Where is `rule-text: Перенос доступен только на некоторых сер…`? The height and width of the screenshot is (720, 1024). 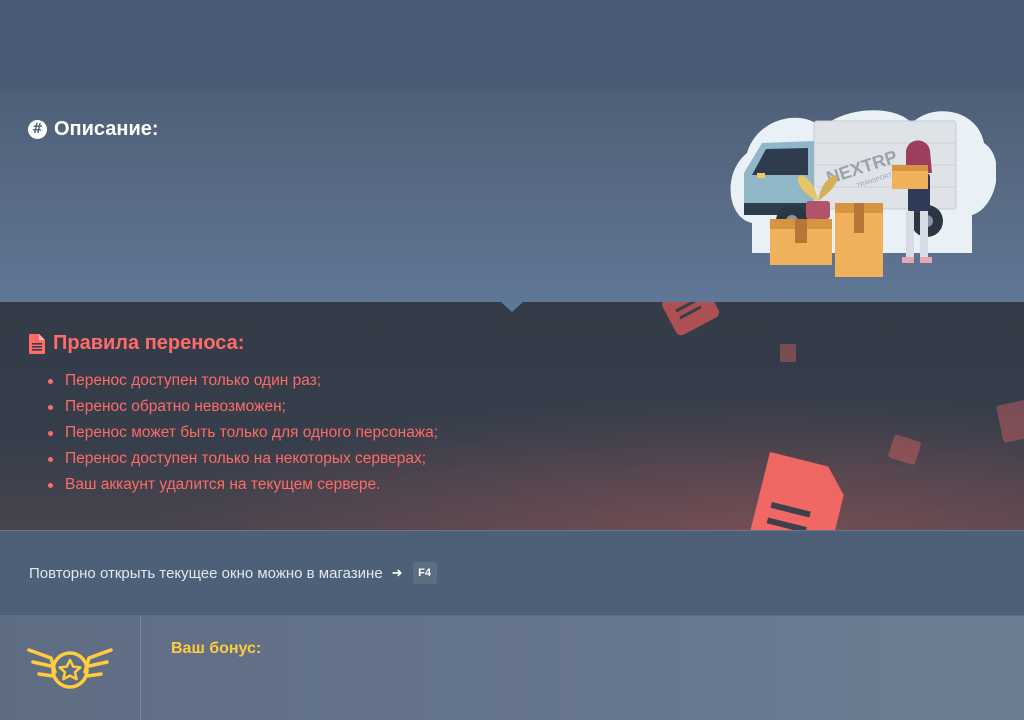 rule-text: Перенос доступен только на некоторых сер… is located at coordinates (245, 458).